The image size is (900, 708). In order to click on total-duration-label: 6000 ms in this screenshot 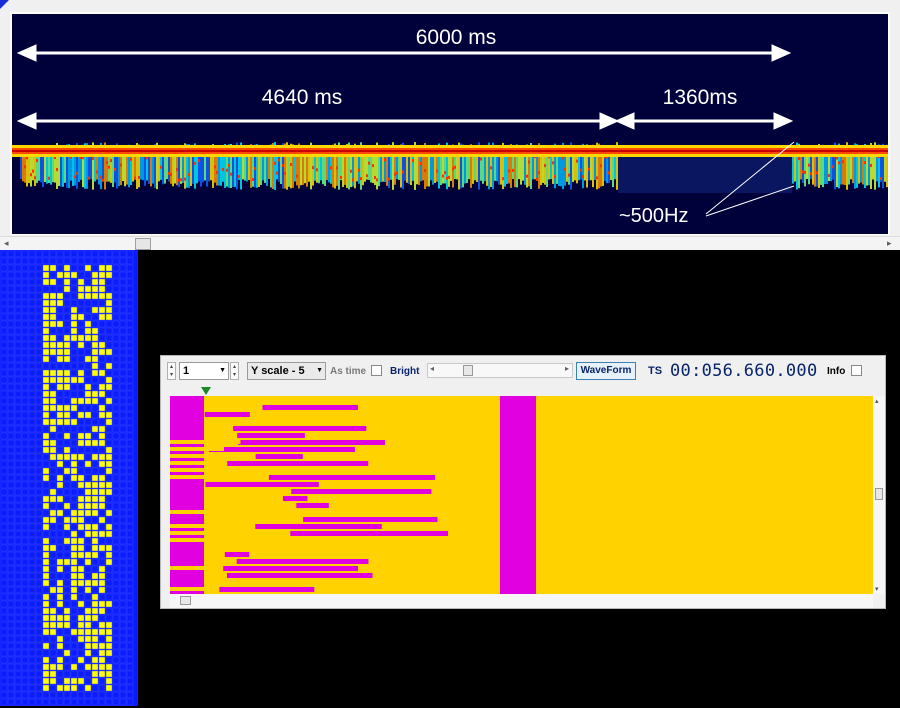, I will do `click(456, 37)`.